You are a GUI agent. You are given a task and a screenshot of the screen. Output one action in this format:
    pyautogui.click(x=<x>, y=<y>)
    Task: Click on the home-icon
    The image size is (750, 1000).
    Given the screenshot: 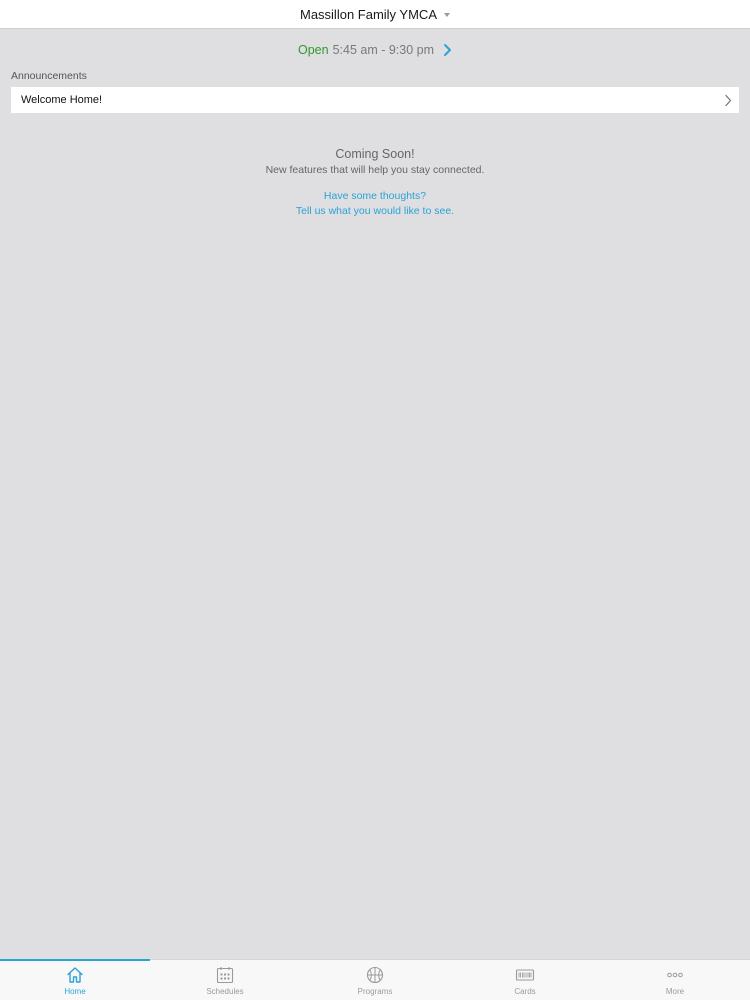 What is the action you would take?
    pyautogui.click(x=75, y=975)
    